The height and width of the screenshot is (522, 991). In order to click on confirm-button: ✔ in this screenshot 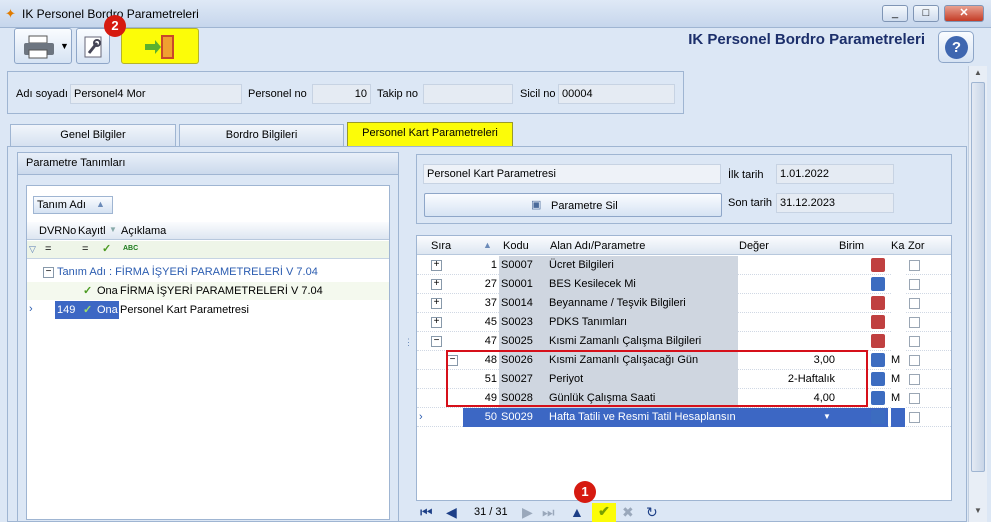, I will do `click(604, 512)`.